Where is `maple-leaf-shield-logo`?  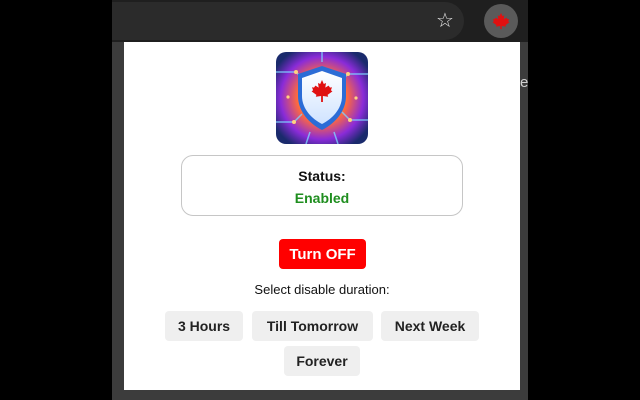 maple-leaf-shield-logo is located at coordinates (322, 98).